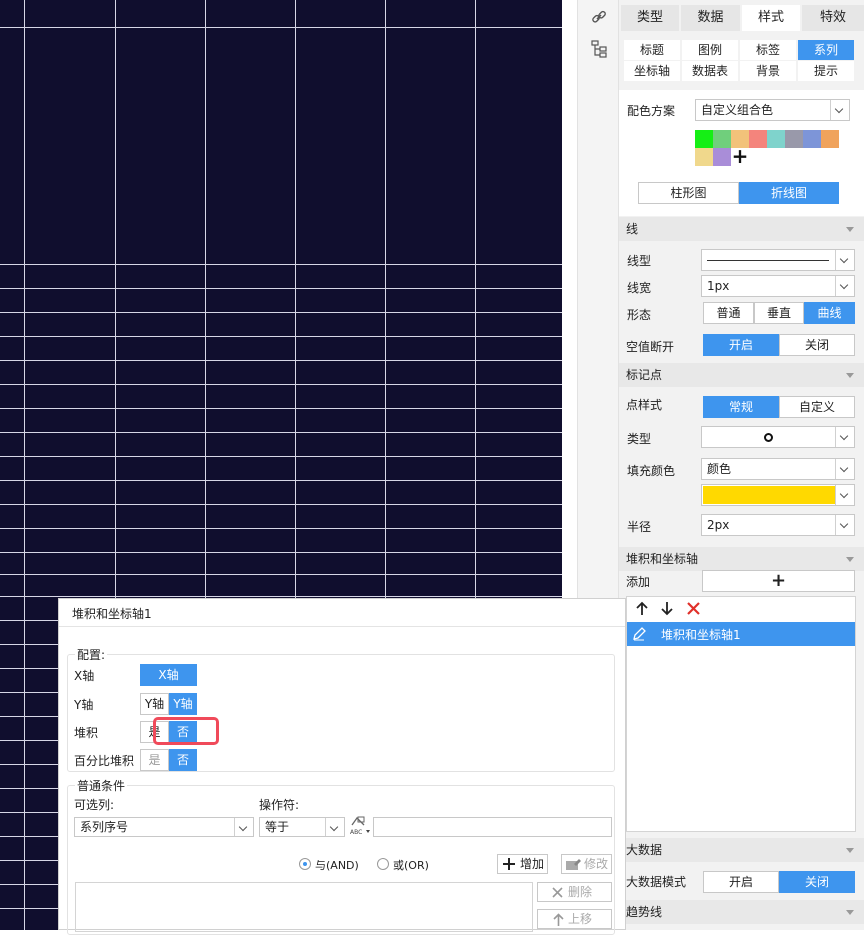 Image resolution: width=864 pixels, height=935 pixels. What do you see at coordinates (183, 760) in the screenshot?
I see `percent-stack-no: 否` at bounding box center [183, 760].